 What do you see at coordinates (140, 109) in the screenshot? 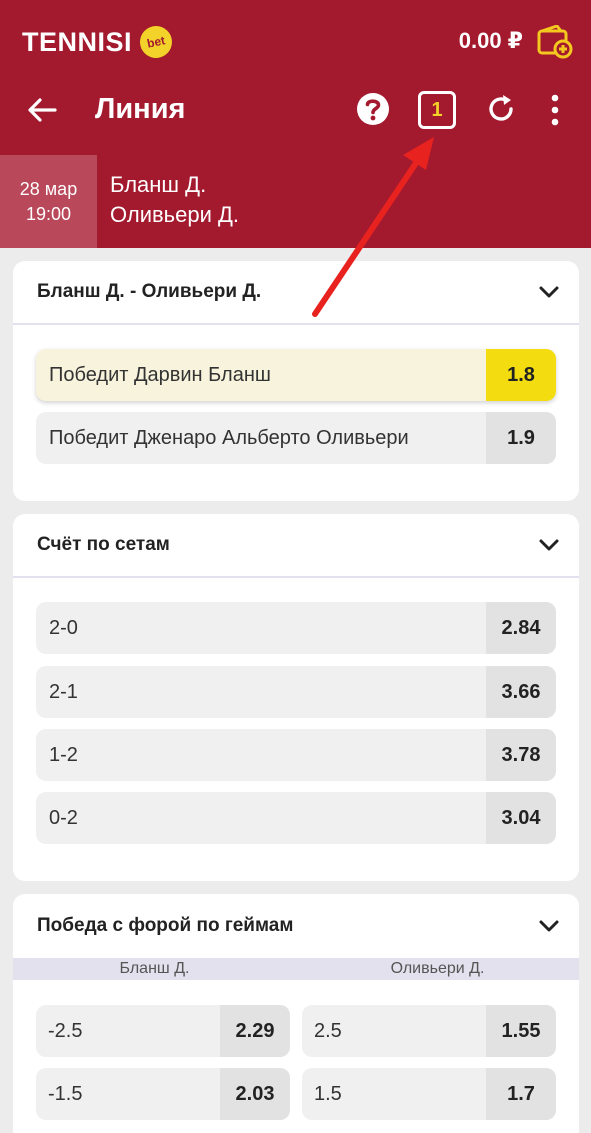
I see `page-title: Линия` at bounding box center [140, 109].